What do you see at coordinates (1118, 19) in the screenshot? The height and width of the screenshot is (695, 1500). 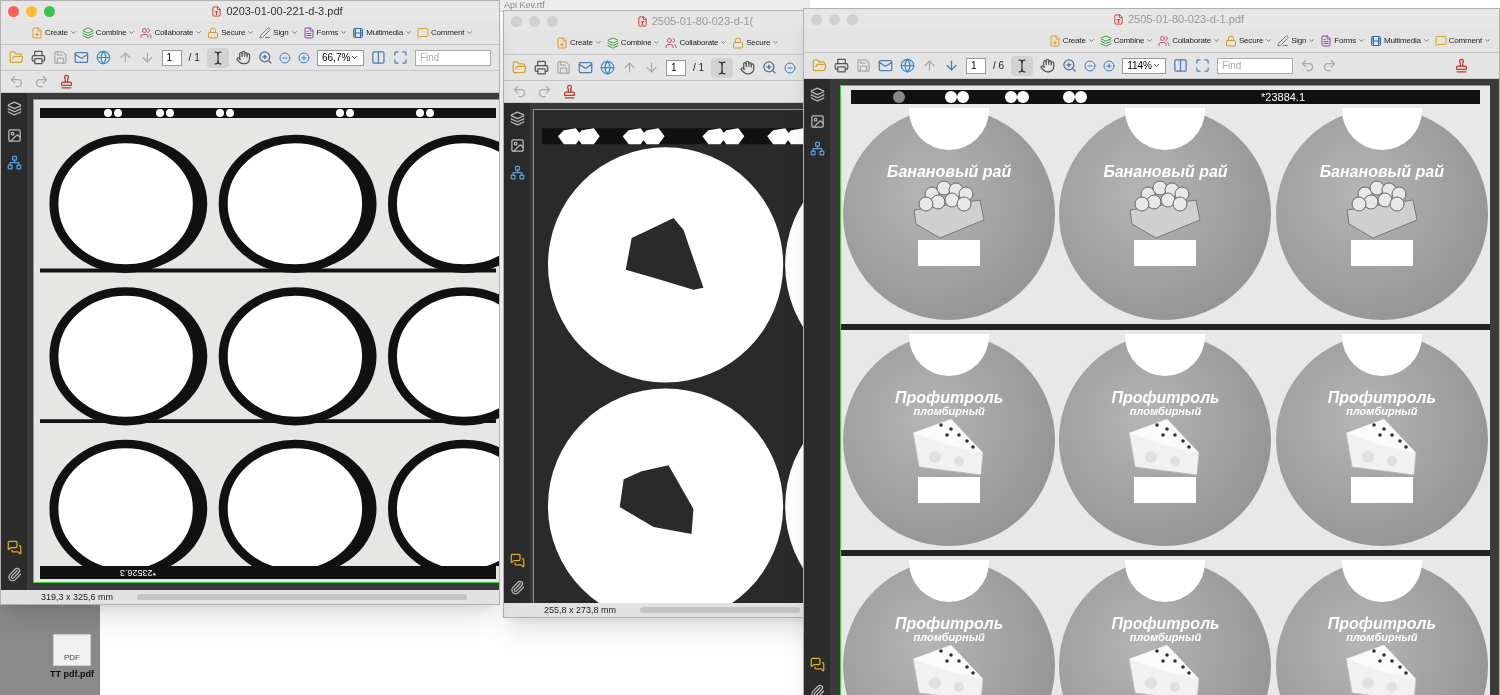 I see `pdf-file-icon` at bounding box center [1118, 19].